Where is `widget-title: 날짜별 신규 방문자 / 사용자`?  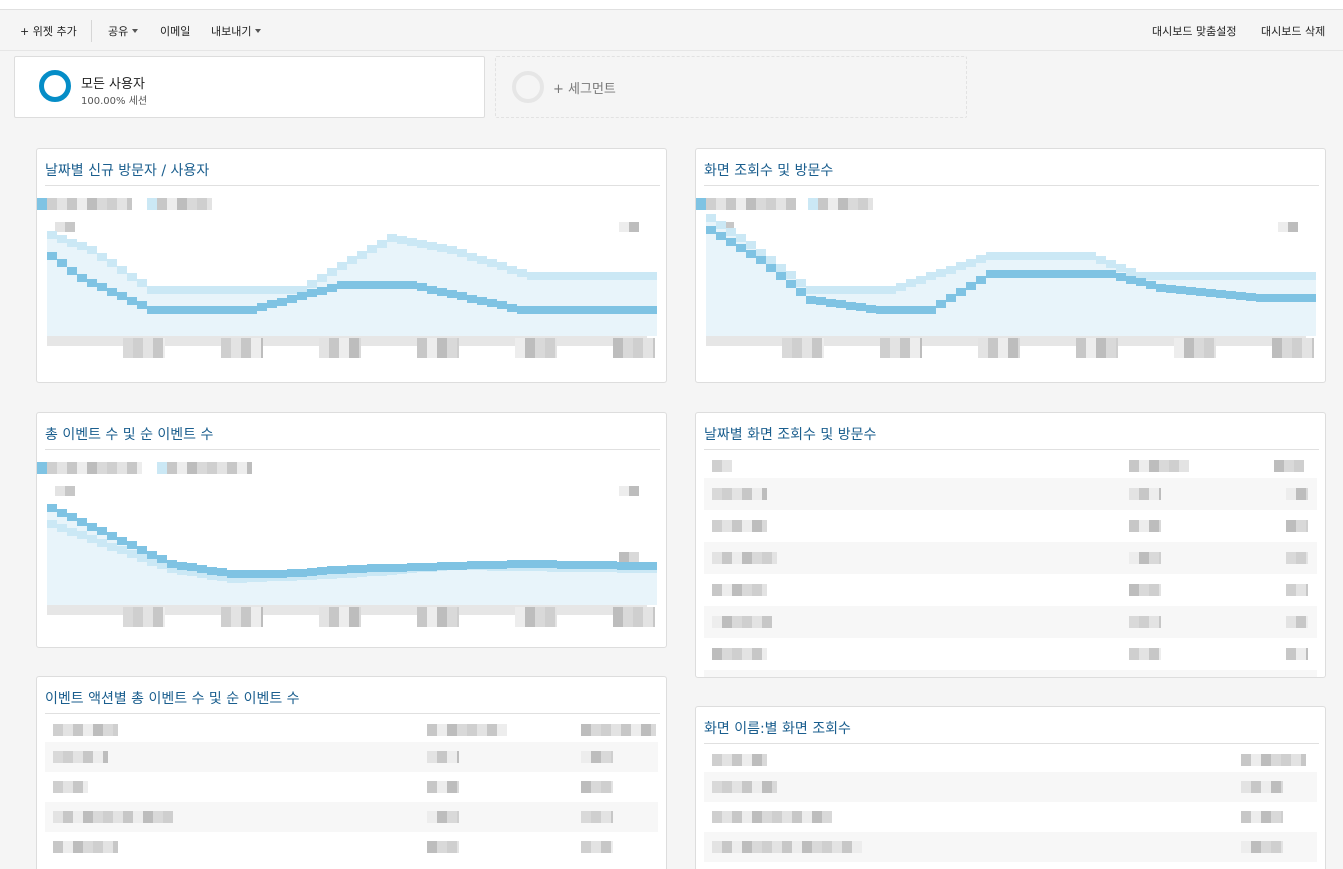
widget-title: 날짜별 신규 방문자 / 사용자 is located at coordinates (127, 170).